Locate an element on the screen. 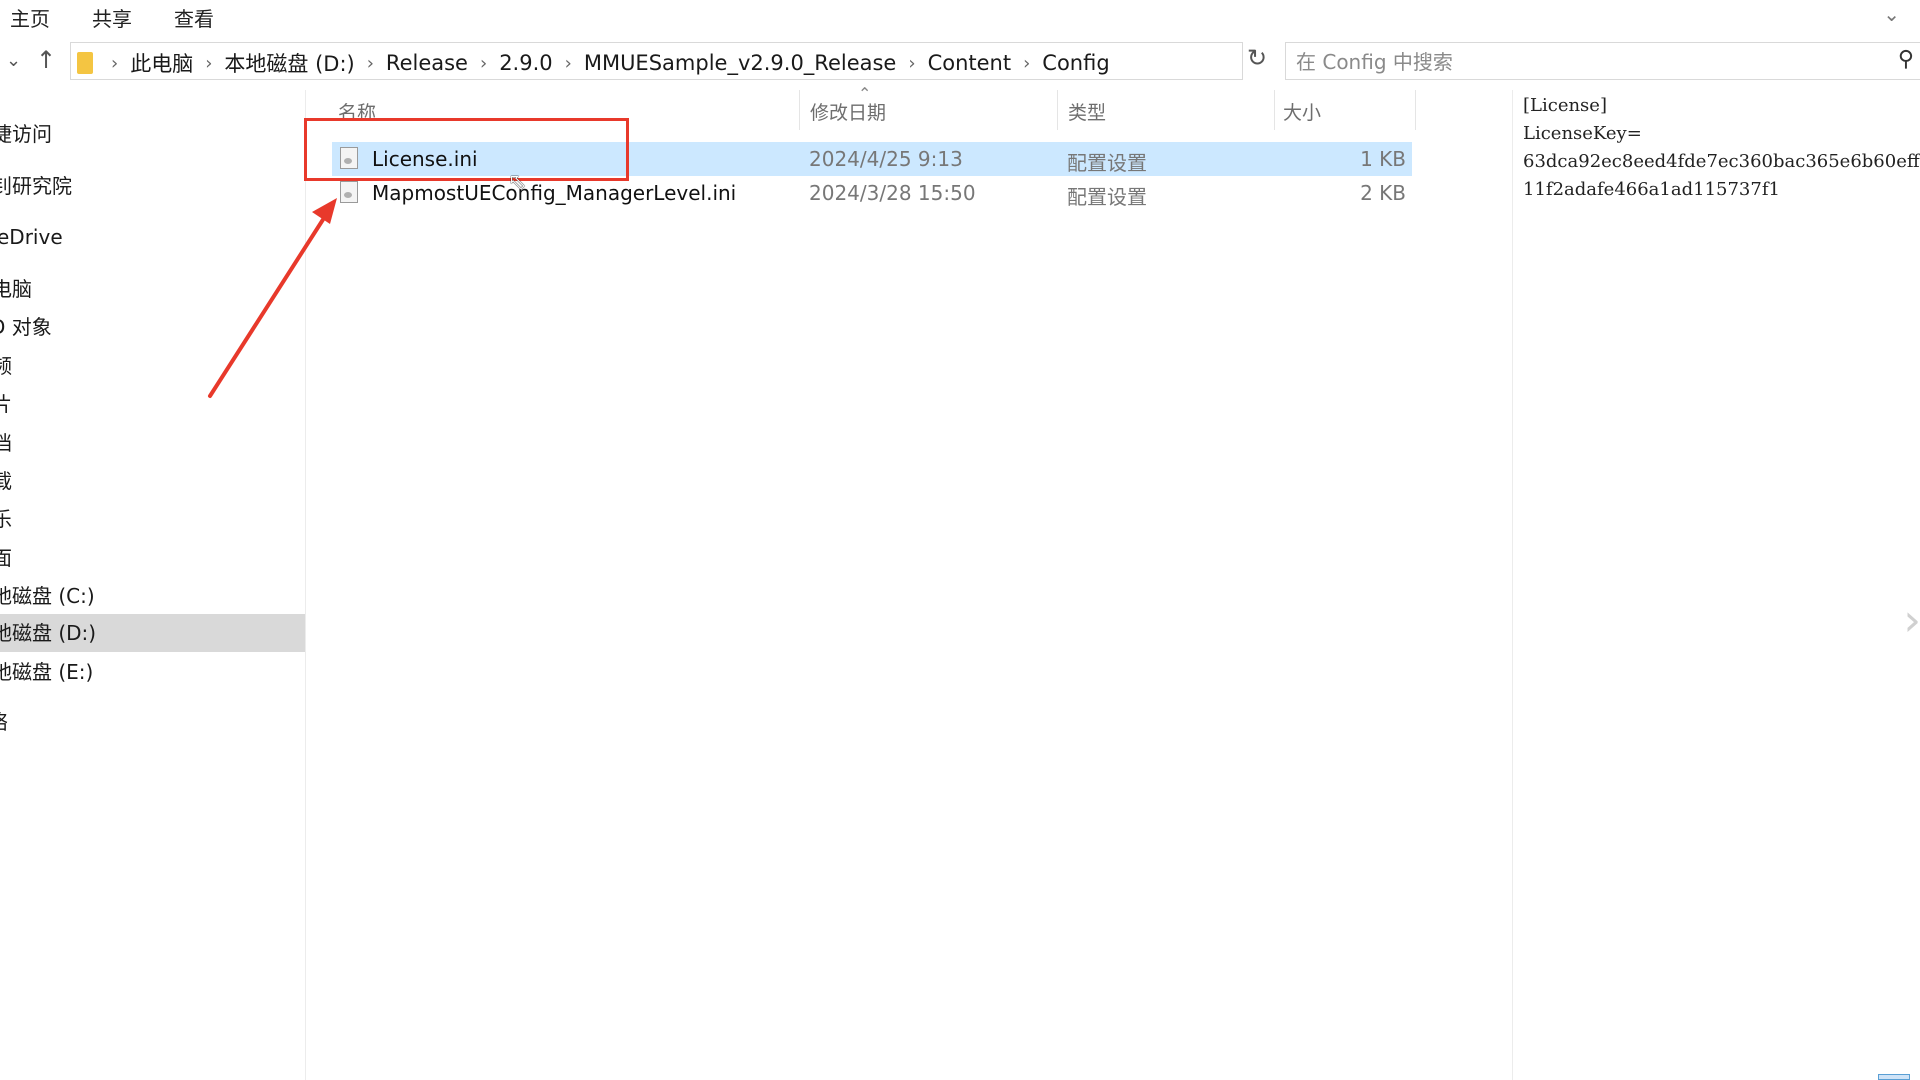 The image size is (1920, 1080). sidebar-item-network: 络 is located at coordinates (152, 722).